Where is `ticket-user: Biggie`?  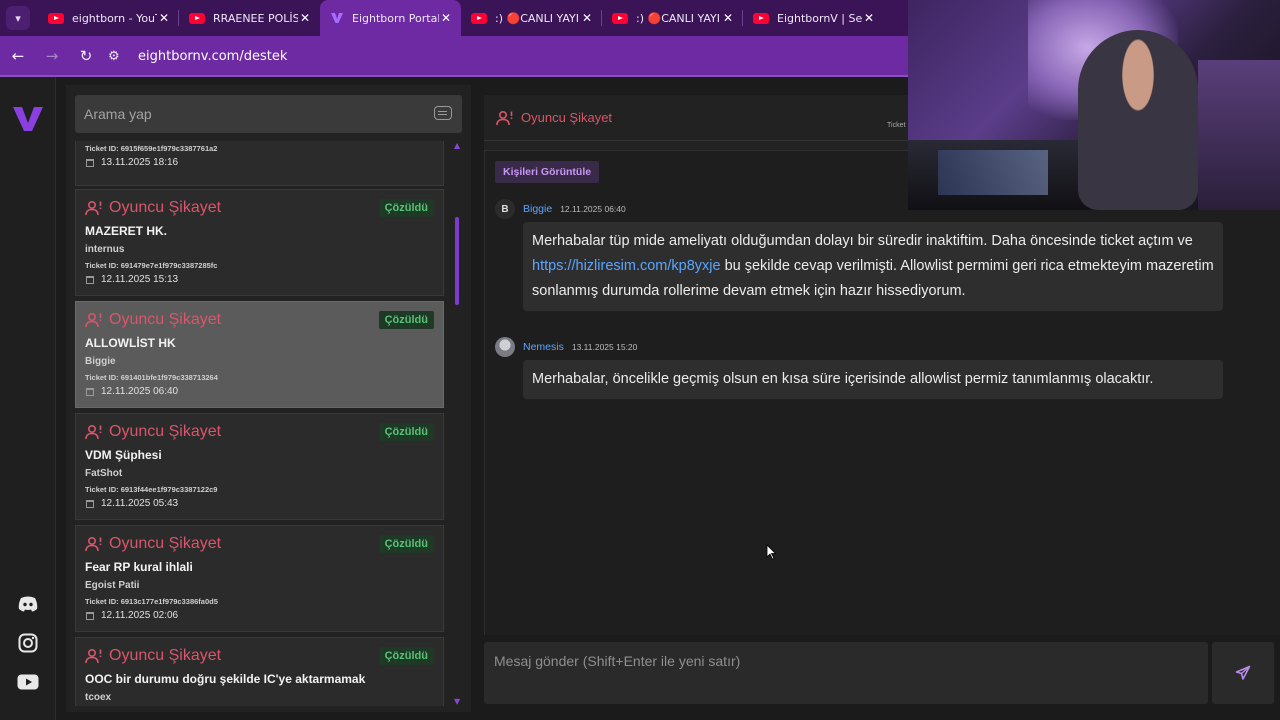
ticket-user: Biggie is located at coordinates (100, 361).